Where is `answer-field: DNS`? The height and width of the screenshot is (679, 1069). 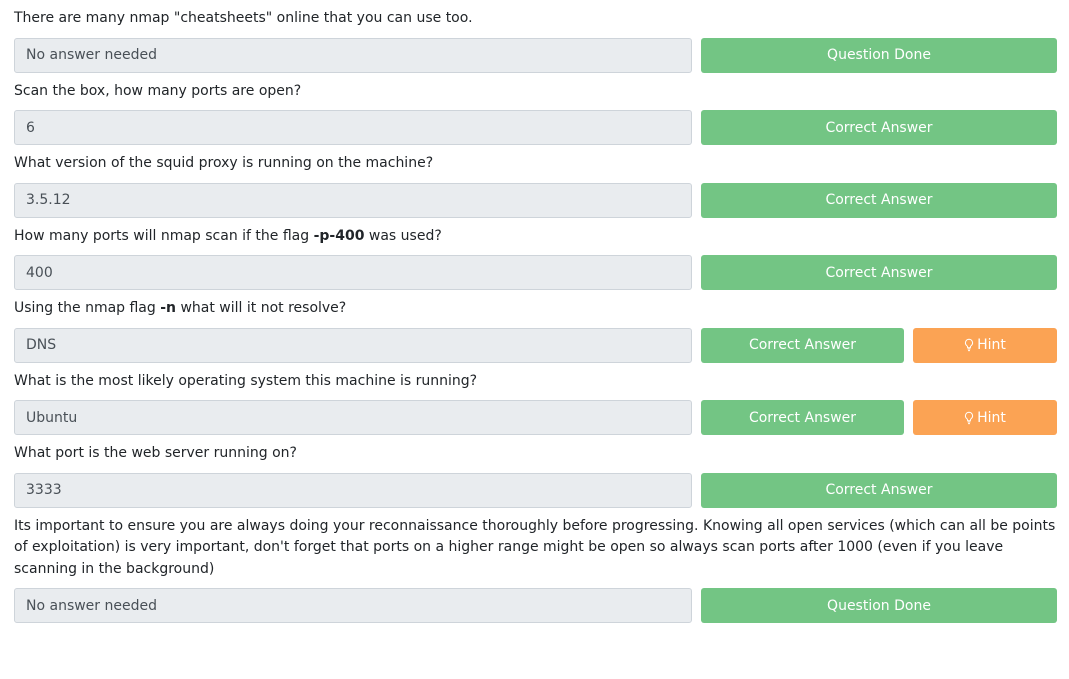 answer-field: DNS is located at coordinates (353, 345).